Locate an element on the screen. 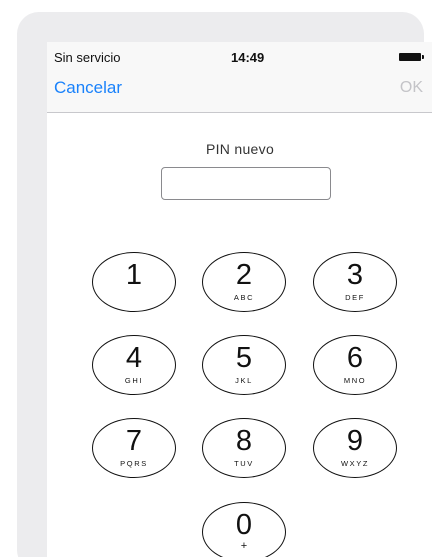 This screenshot has width=432, height=557. carrier-label: Sin servicio is located at coordinates (87, 57).